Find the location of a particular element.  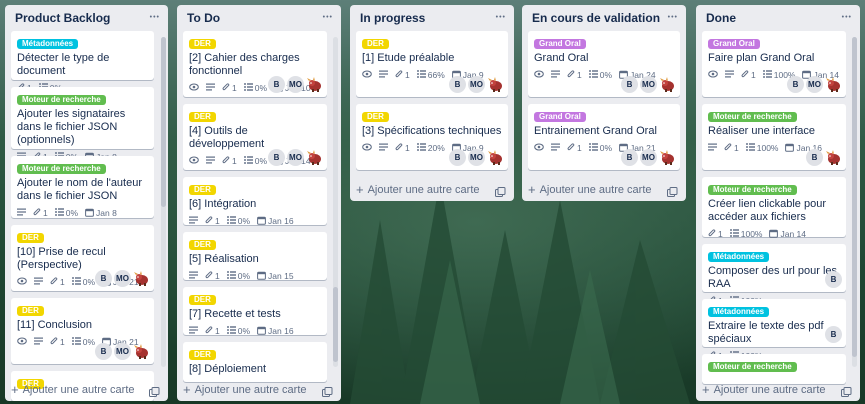

card: DER [8] Déploiement is located at coordinates (255, 362).